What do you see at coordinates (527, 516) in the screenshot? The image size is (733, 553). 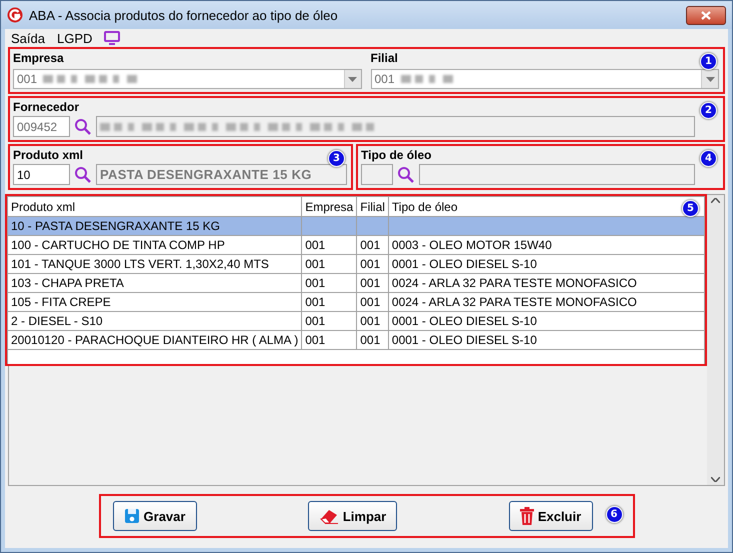 I see `trash-icon` at bounding box center [527, 516].